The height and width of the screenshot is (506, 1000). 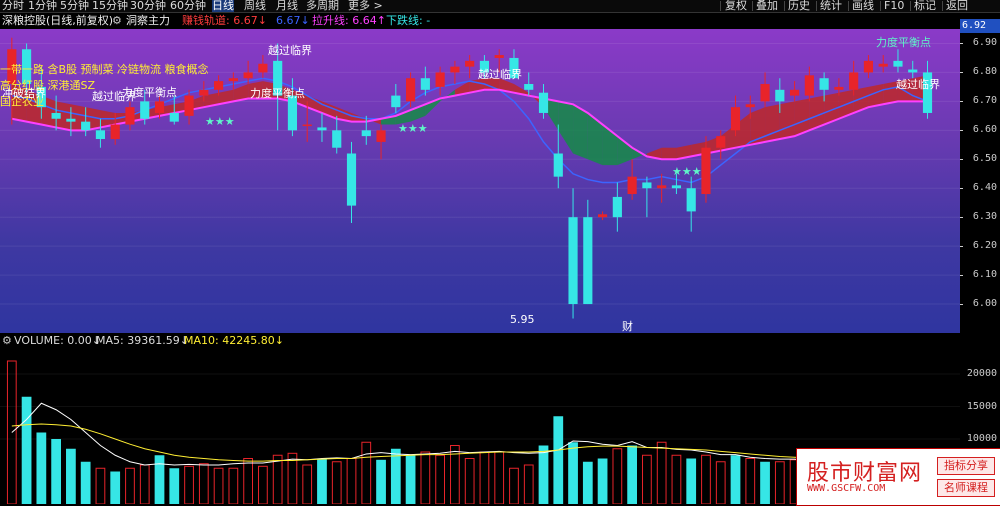 What do you see at coordinates (736, 6) in the screenshot?
I see `fuquan-button: 复权` at bounding box center [736, 6].